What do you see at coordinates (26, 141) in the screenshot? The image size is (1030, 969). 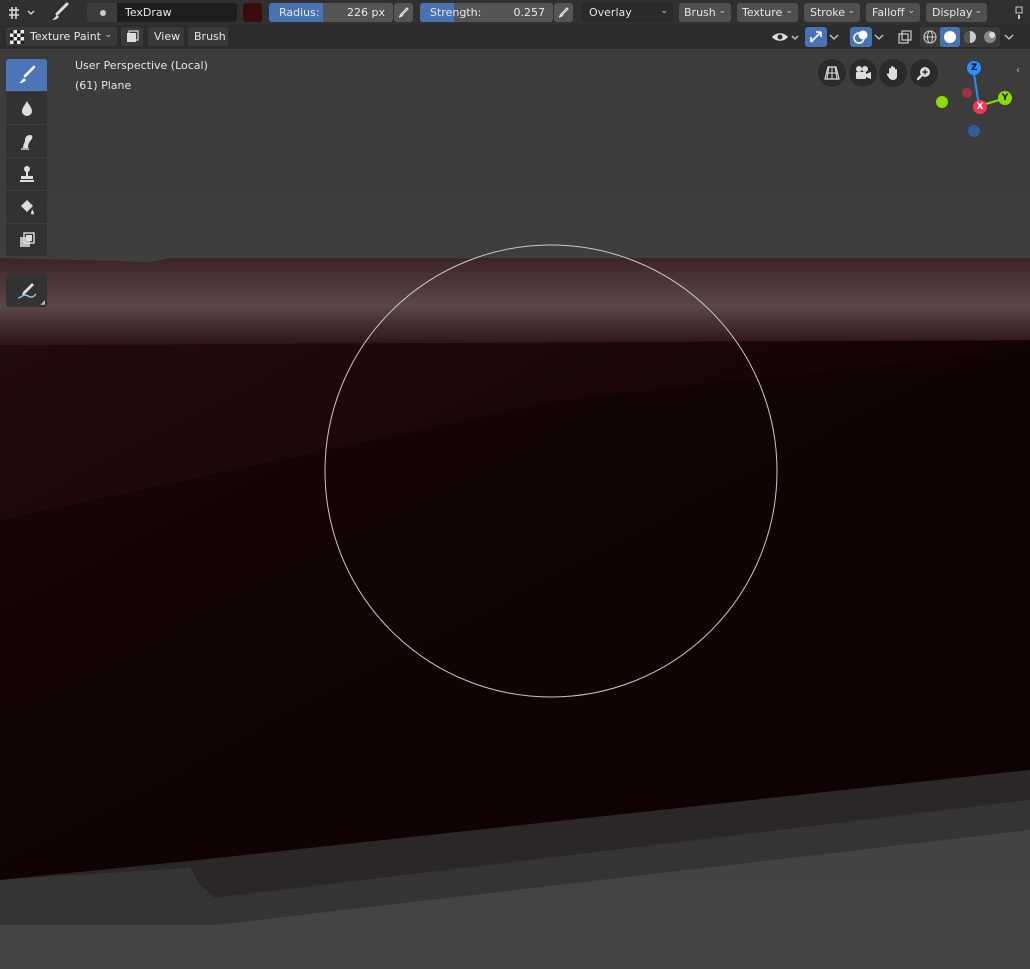 I see `tool-smear` at bounding box center [26, 141].